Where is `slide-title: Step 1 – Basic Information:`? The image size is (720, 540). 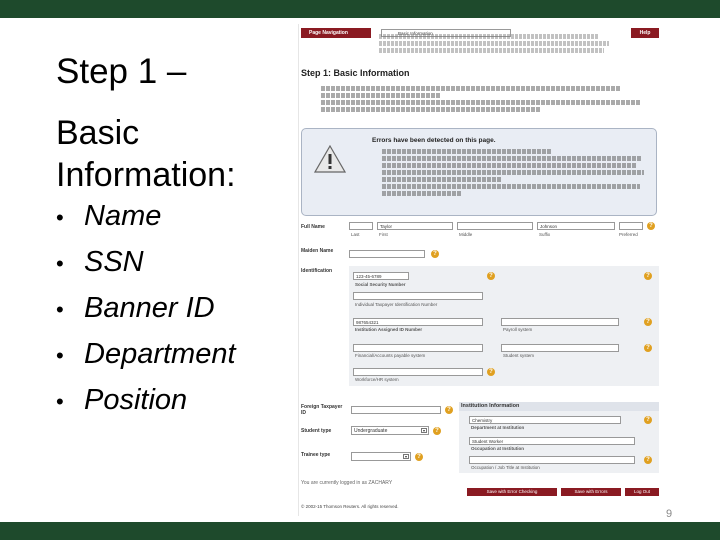
slide-title: Step 1 – Basic Information: is located at coordinates (171, 124).